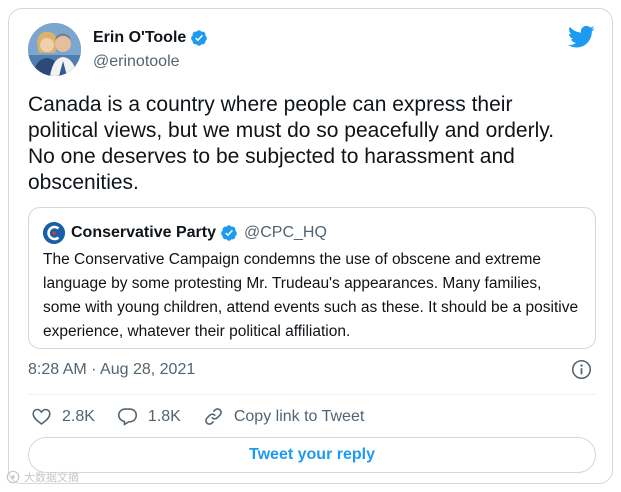 The width and height of the screenshot is (621, 492). Describe the element at coordinates (143, 232) in the screenshot. I see `quoted-author-name: Conservative Party` at that location.